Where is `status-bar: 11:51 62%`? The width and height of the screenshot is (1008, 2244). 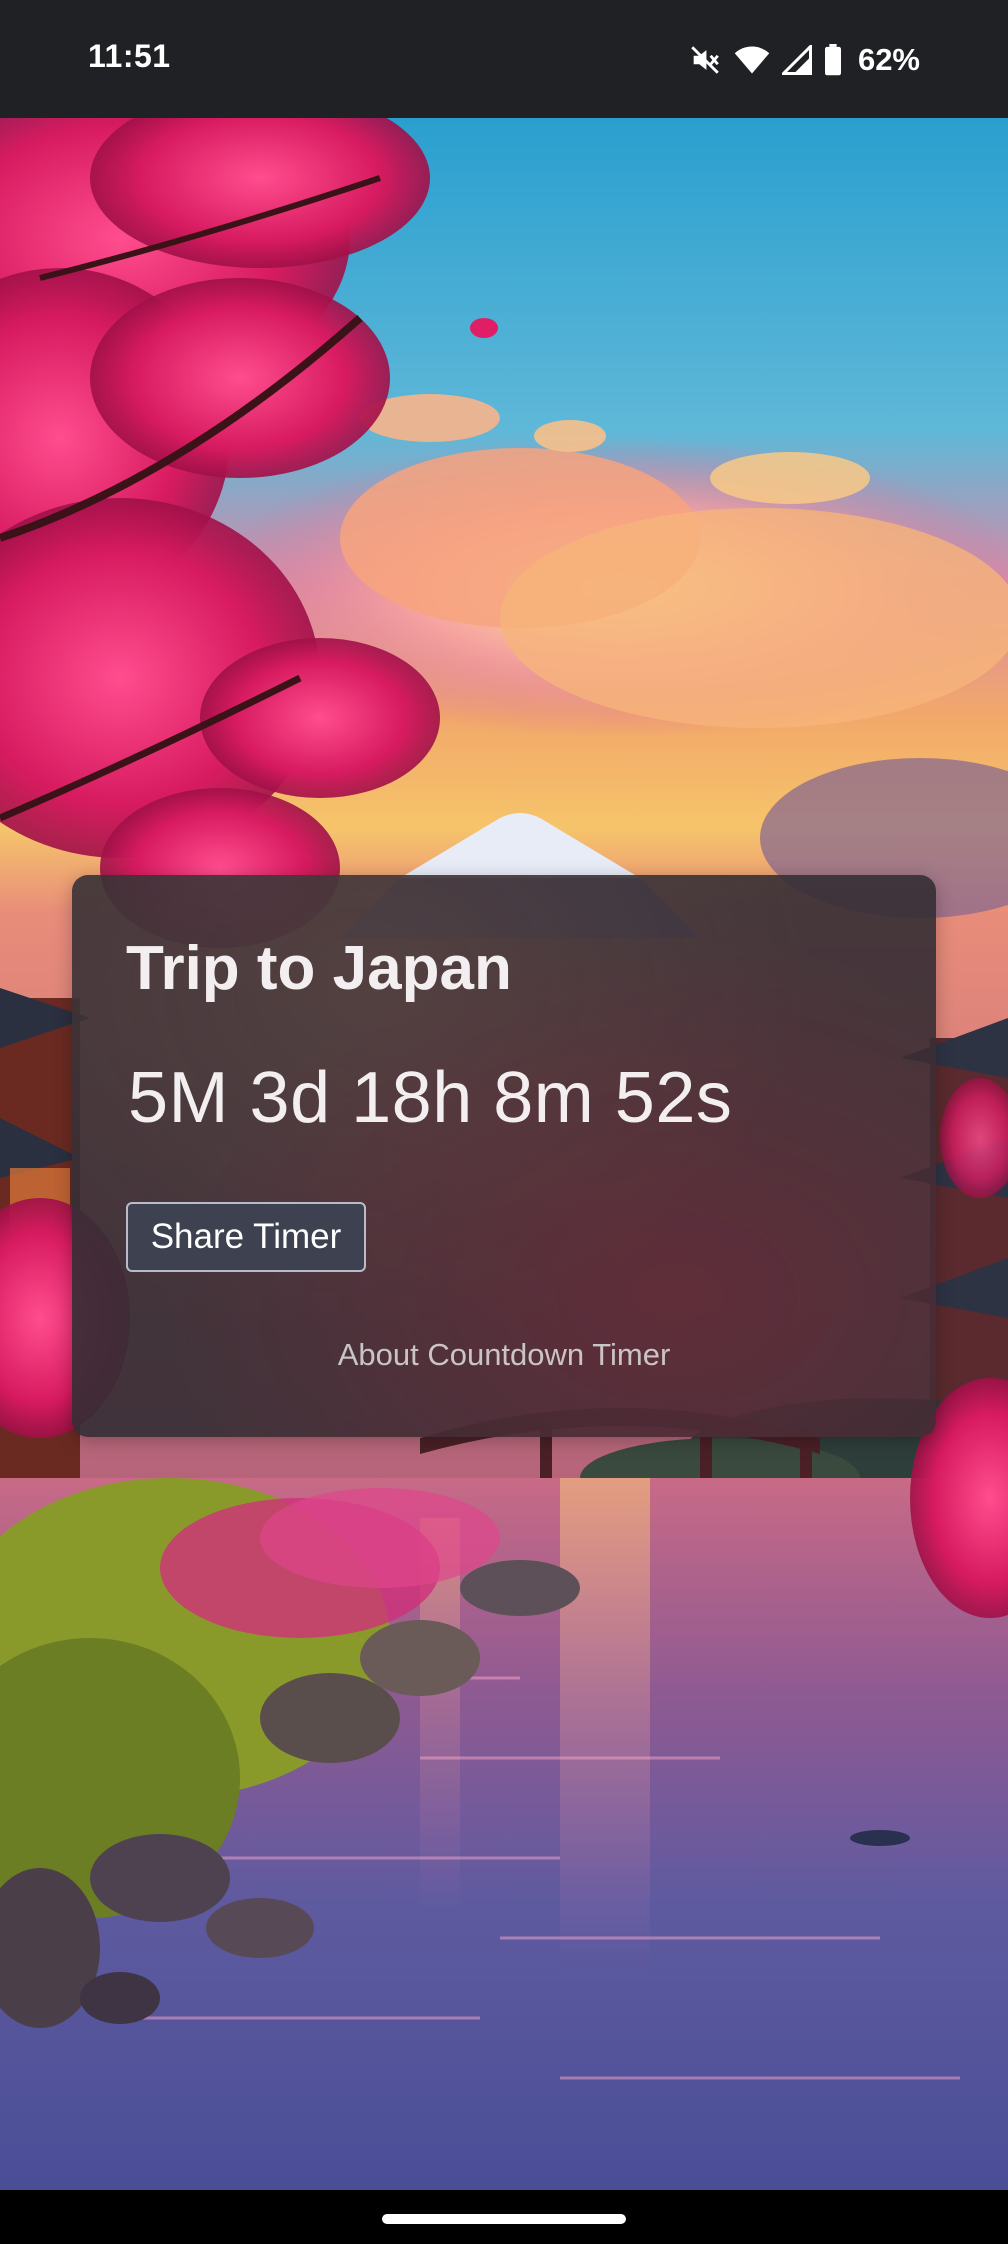
status-bar: 11:51 62% is located at coordinates (504, 59).